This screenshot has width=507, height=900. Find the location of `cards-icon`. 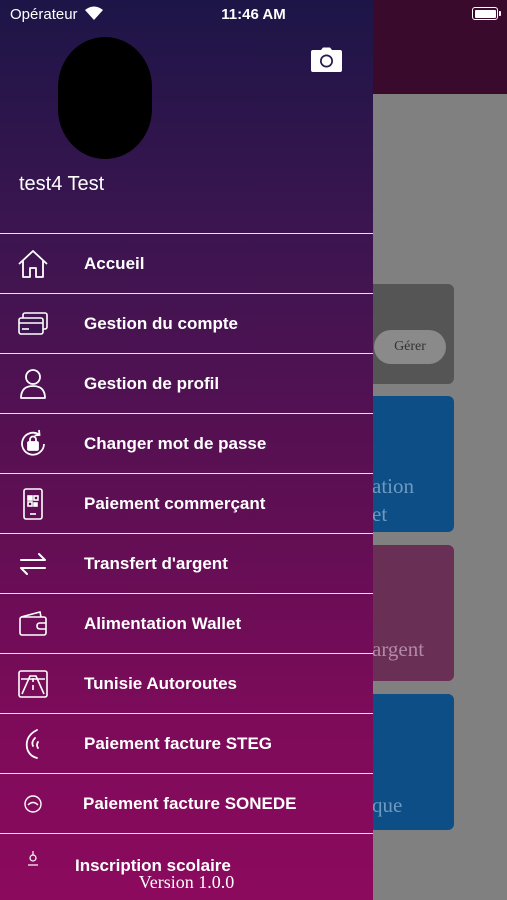

cards-icon is located at coordinates (33, 324).